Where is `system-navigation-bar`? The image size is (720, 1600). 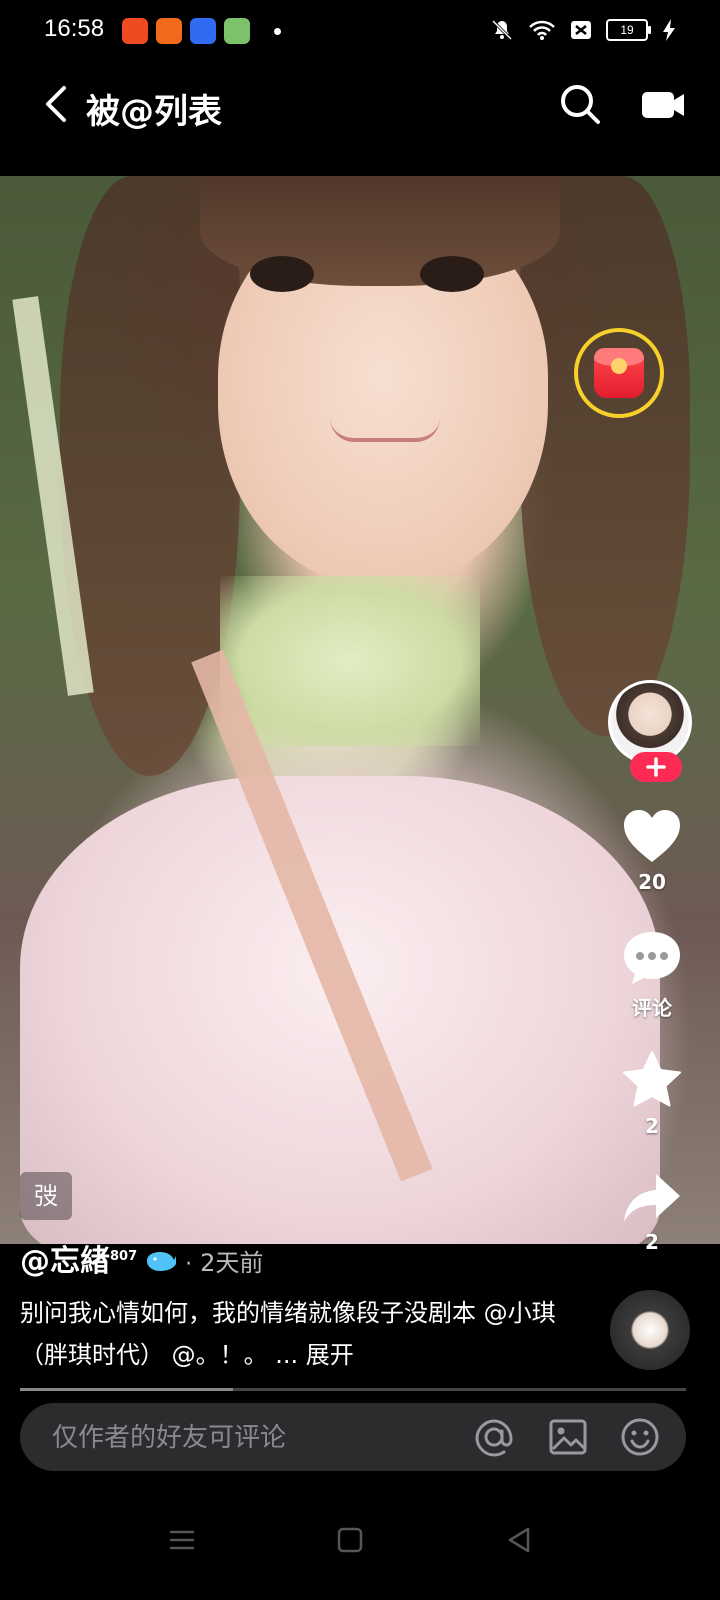
system-navigation-bar is located at coordinates (360, 1548).